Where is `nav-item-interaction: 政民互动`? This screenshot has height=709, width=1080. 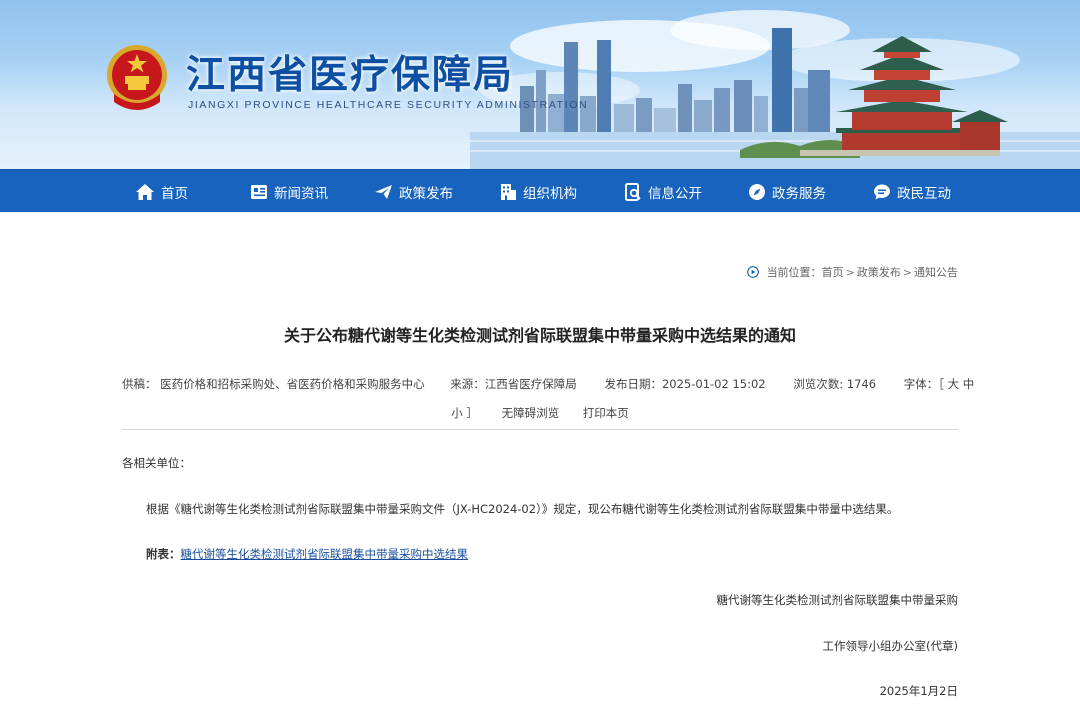
nav-item-interaction: 政民互动 is located at coordinates (912, 191).